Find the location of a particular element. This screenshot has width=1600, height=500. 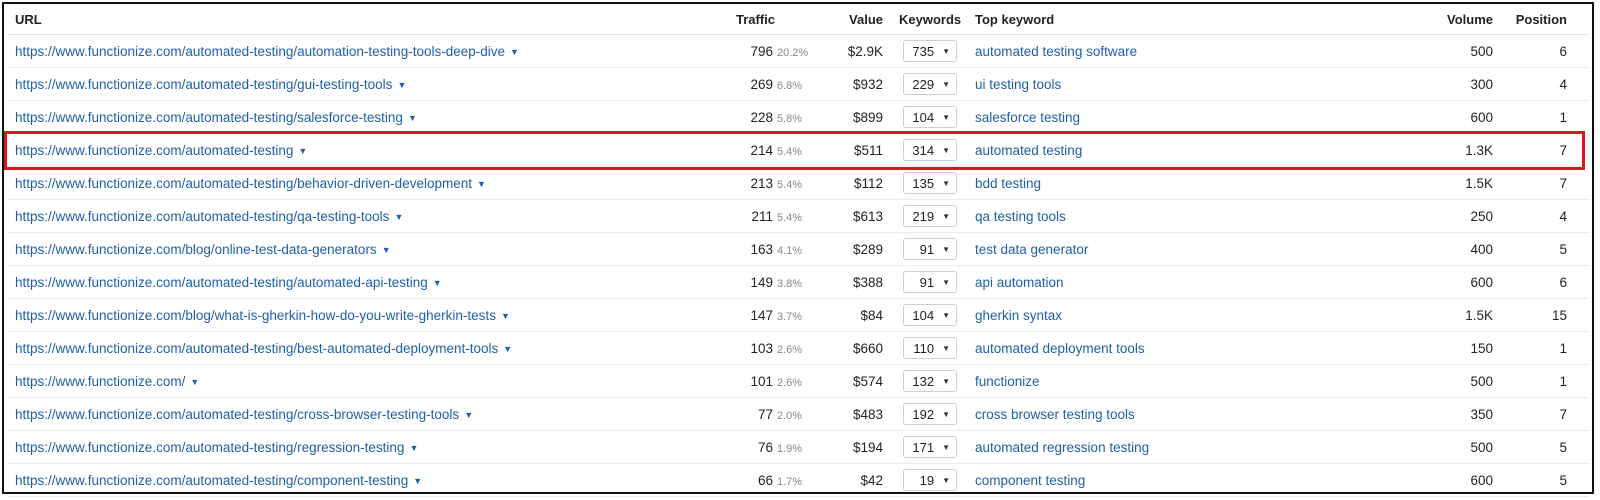

volume-cell: 1.3K is located at coordinates (1444, 150).